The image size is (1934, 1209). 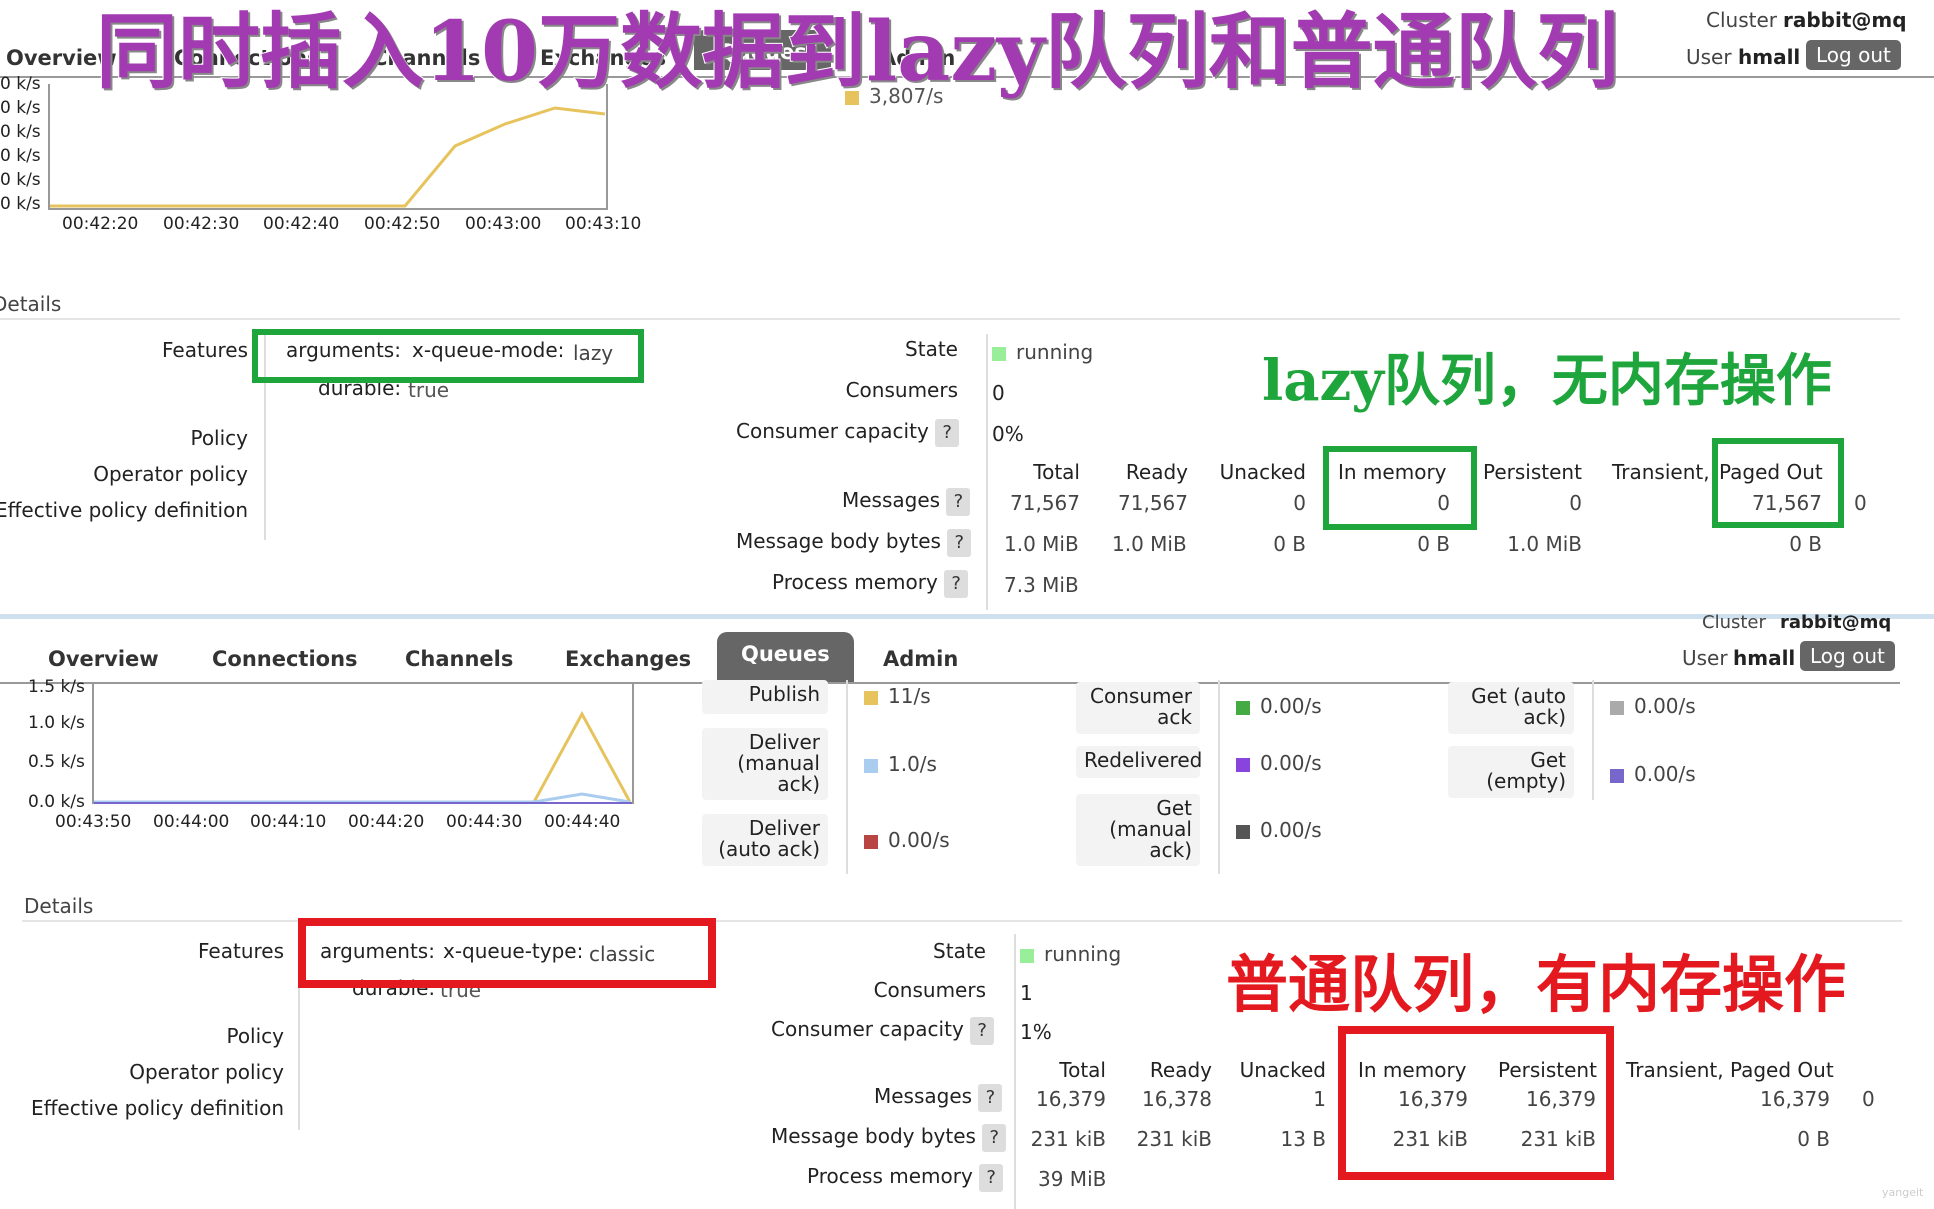 I want to click on col-persistent: Persistent, so click(x=1532, y=472).